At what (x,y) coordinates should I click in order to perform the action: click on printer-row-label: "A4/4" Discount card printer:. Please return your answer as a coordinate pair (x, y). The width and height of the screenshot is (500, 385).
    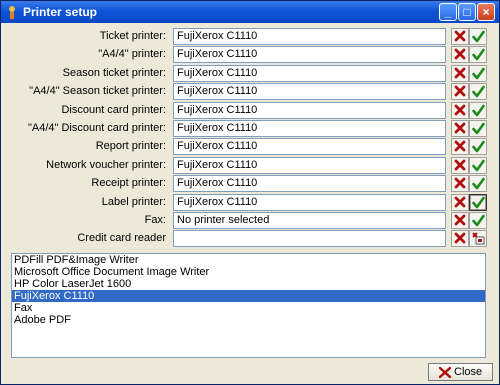
    Looking at the image, I should click on (96, 128).